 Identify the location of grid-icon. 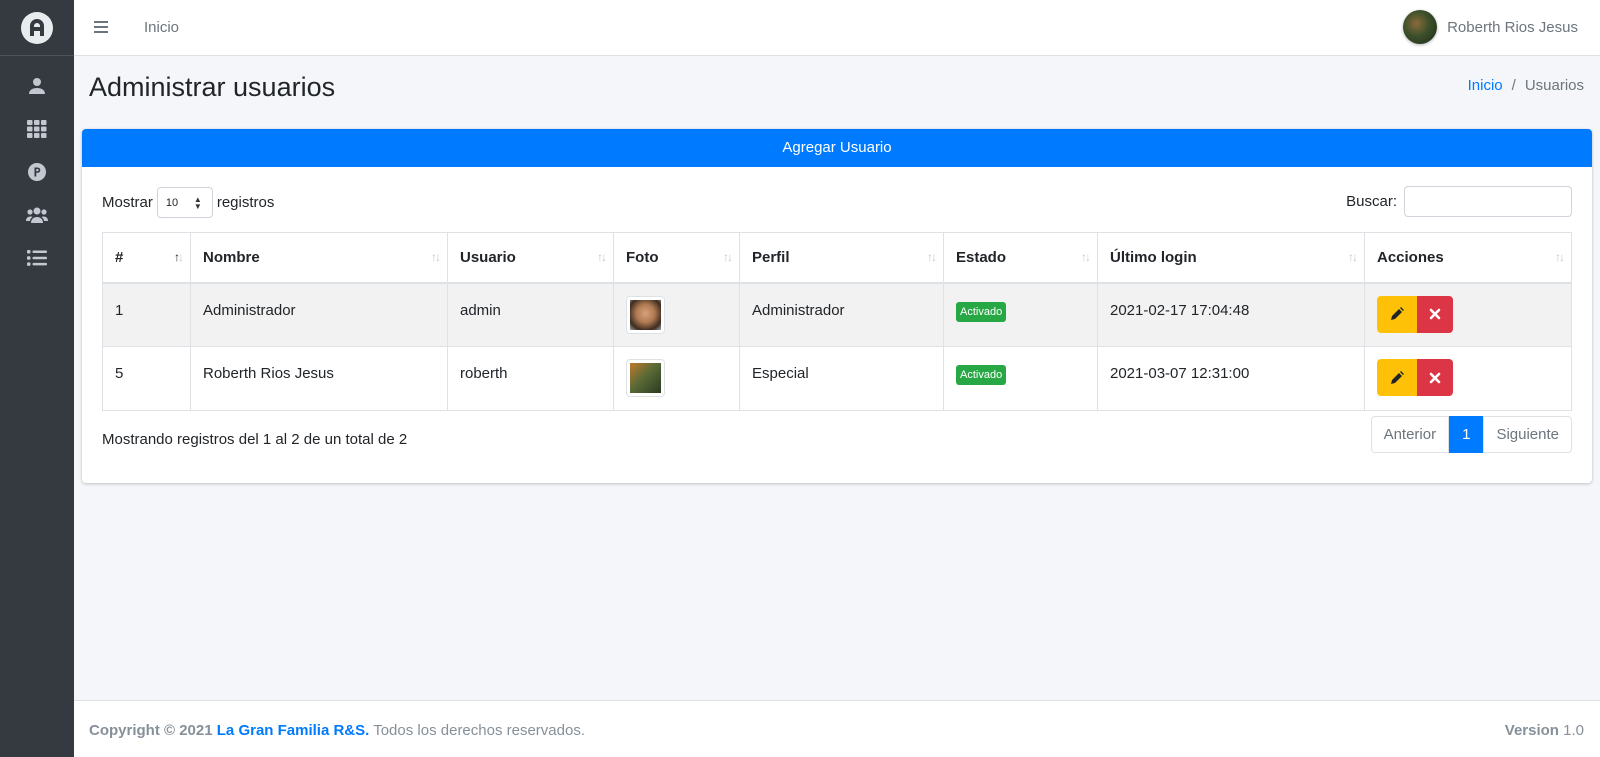
(37, 128).